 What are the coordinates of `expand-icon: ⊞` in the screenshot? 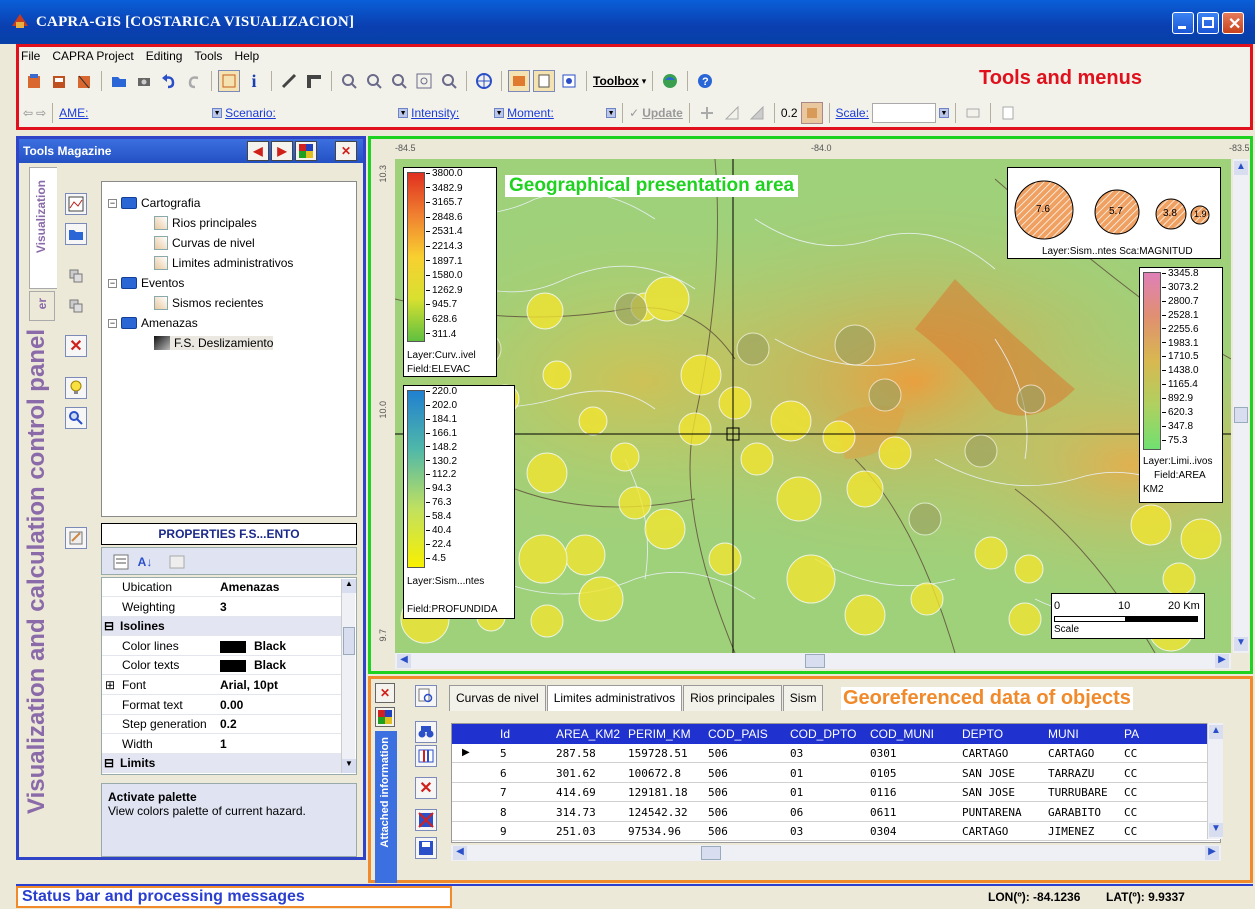 It's located at (110, 685).